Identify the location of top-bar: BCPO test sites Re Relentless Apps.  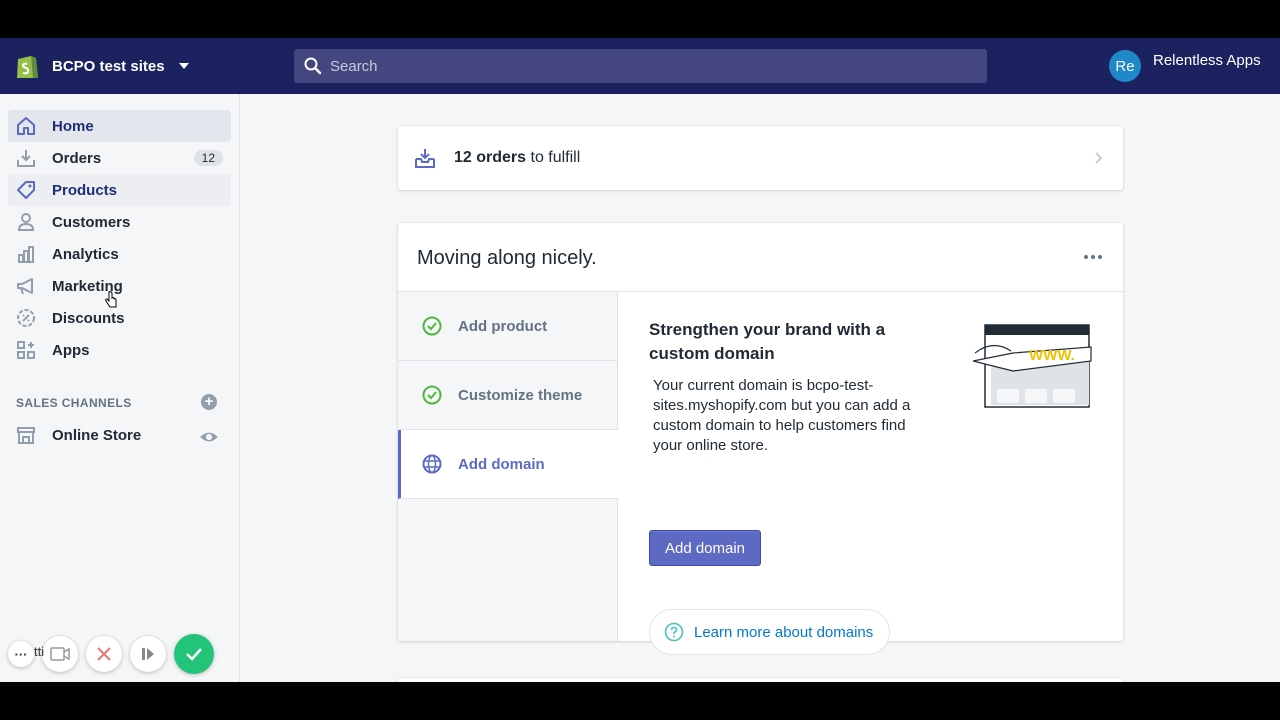
(640, 66).